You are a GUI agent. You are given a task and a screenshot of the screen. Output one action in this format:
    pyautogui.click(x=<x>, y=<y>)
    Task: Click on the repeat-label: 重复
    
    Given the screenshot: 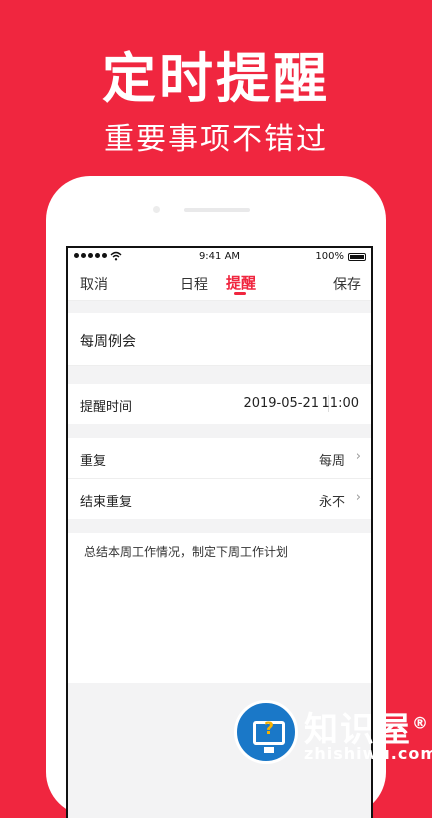 What is the action you would take?
    pyautogui.click(x=93, y=461)
    